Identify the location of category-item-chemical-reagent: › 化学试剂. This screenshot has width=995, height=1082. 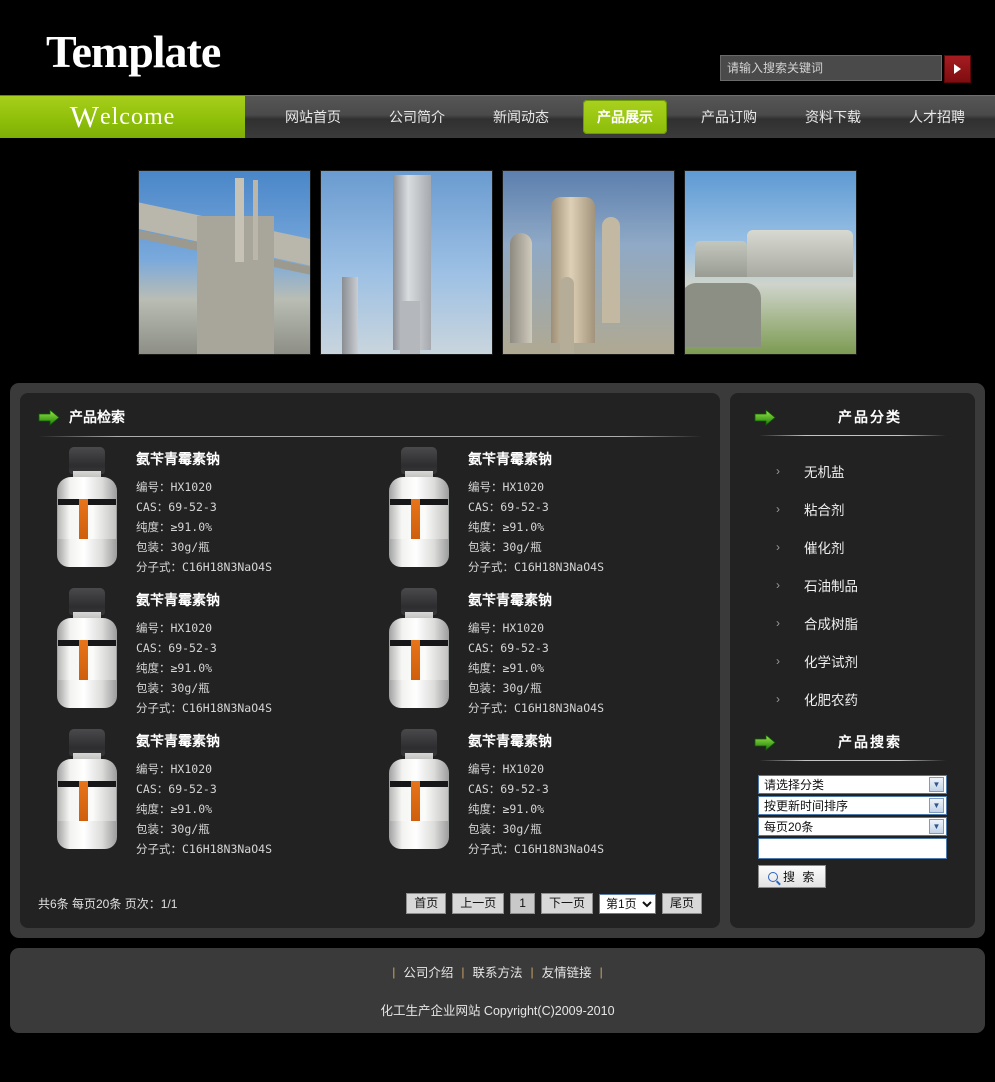
(852, 661).